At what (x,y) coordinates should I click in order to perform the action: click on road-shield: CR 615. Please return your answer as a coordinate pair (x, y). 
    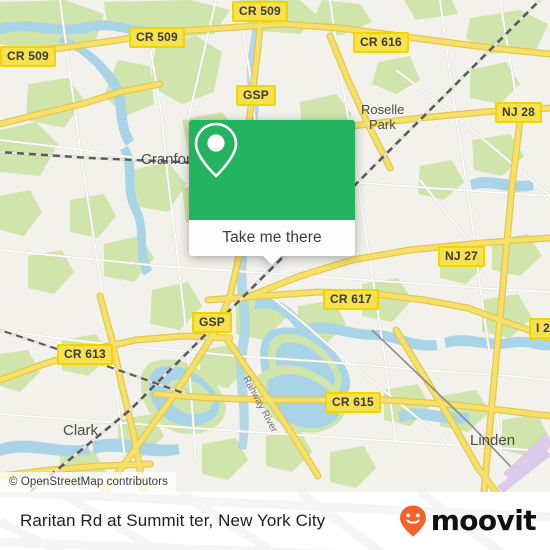
    Looking at the image, I should click on (353, 402).